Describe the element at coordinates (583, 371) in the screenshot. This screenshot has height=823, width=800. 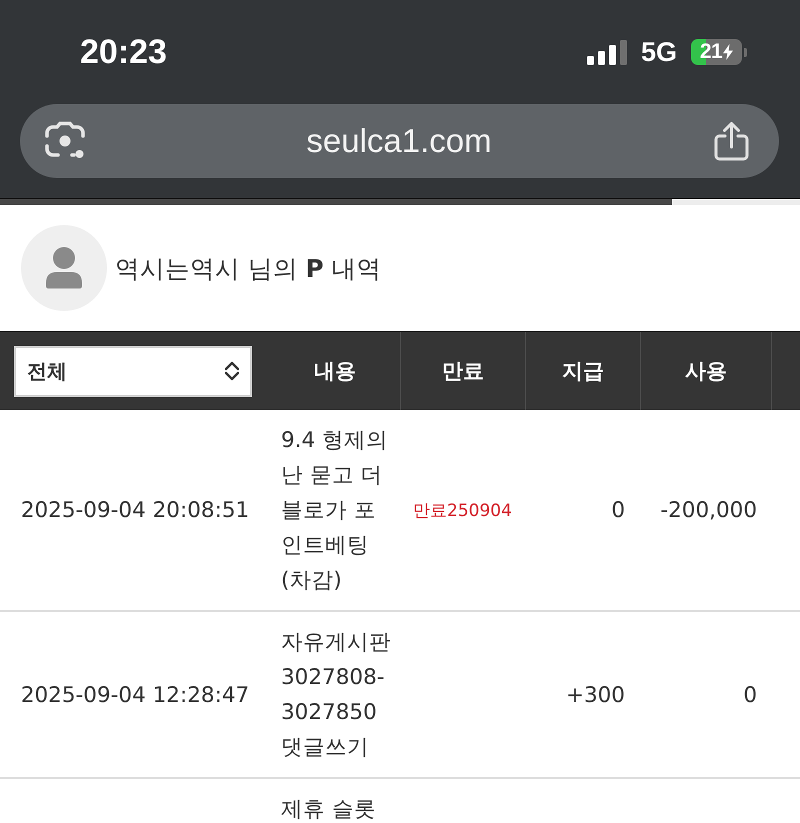
I see `column-header: 지급` at that location.